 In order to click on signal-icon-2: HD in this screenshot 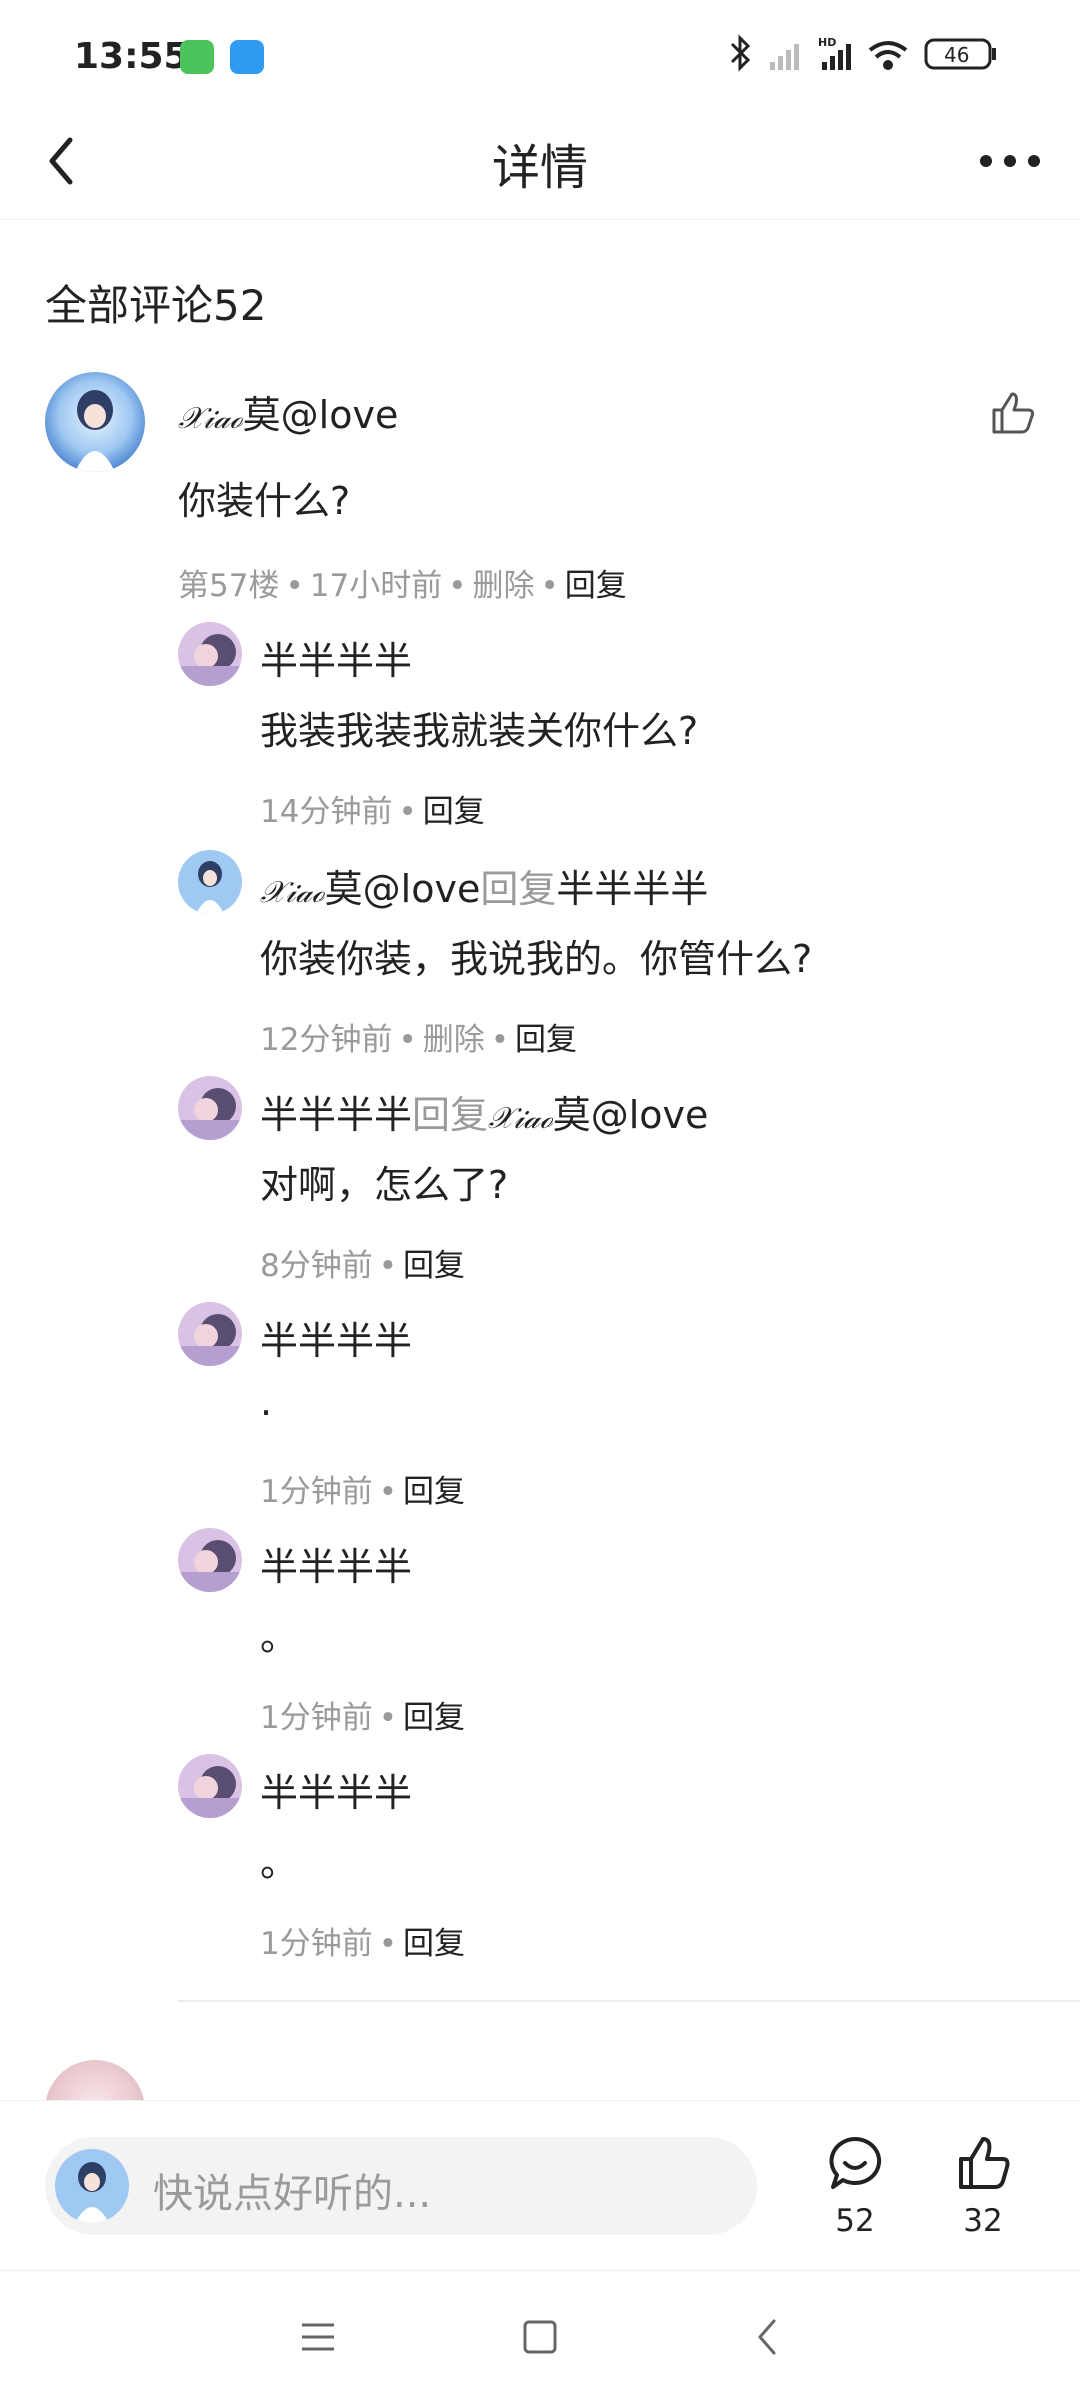, I will do `click(834, 53)`.